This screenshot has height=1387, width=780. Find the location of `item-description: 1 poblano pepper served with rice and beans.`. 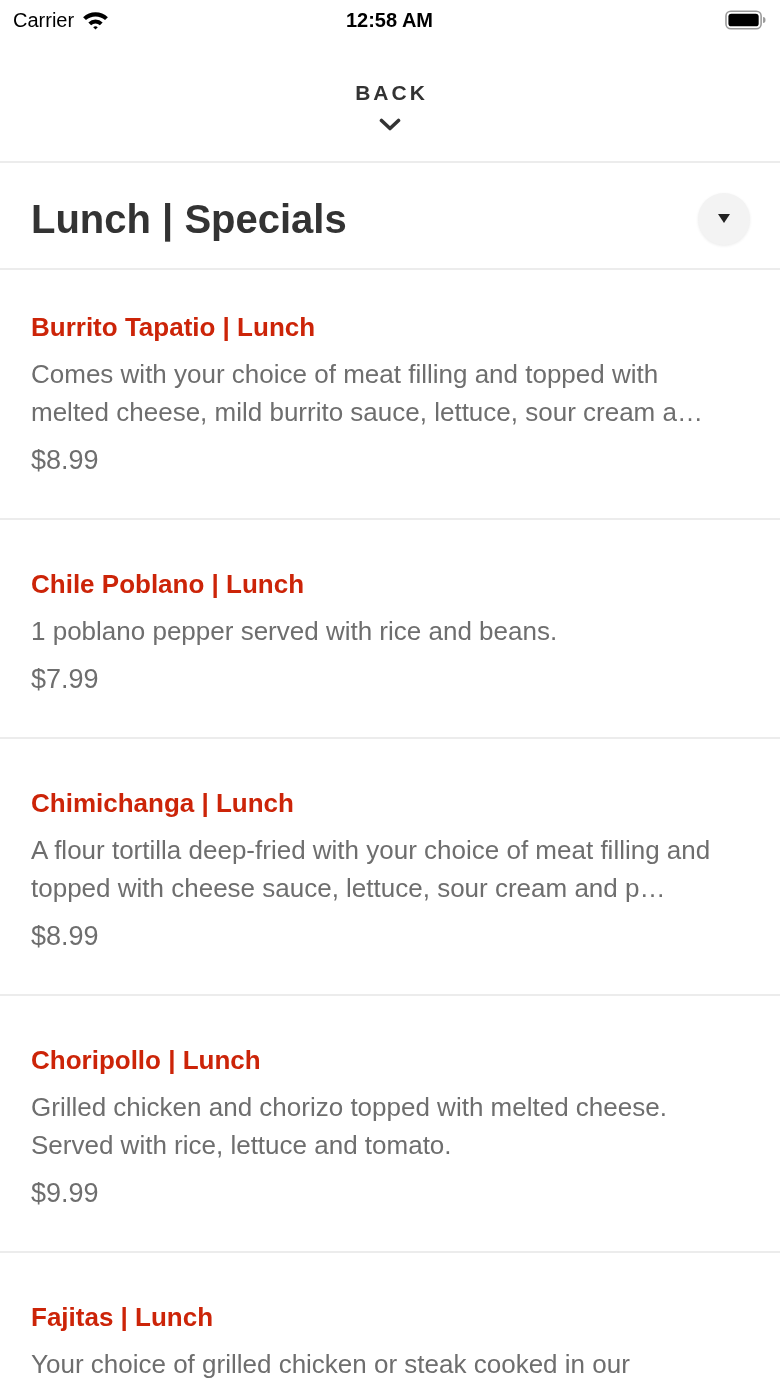

item-description: 1 poblano pepper served with rice and beans. is located at coordinates (295, 631).